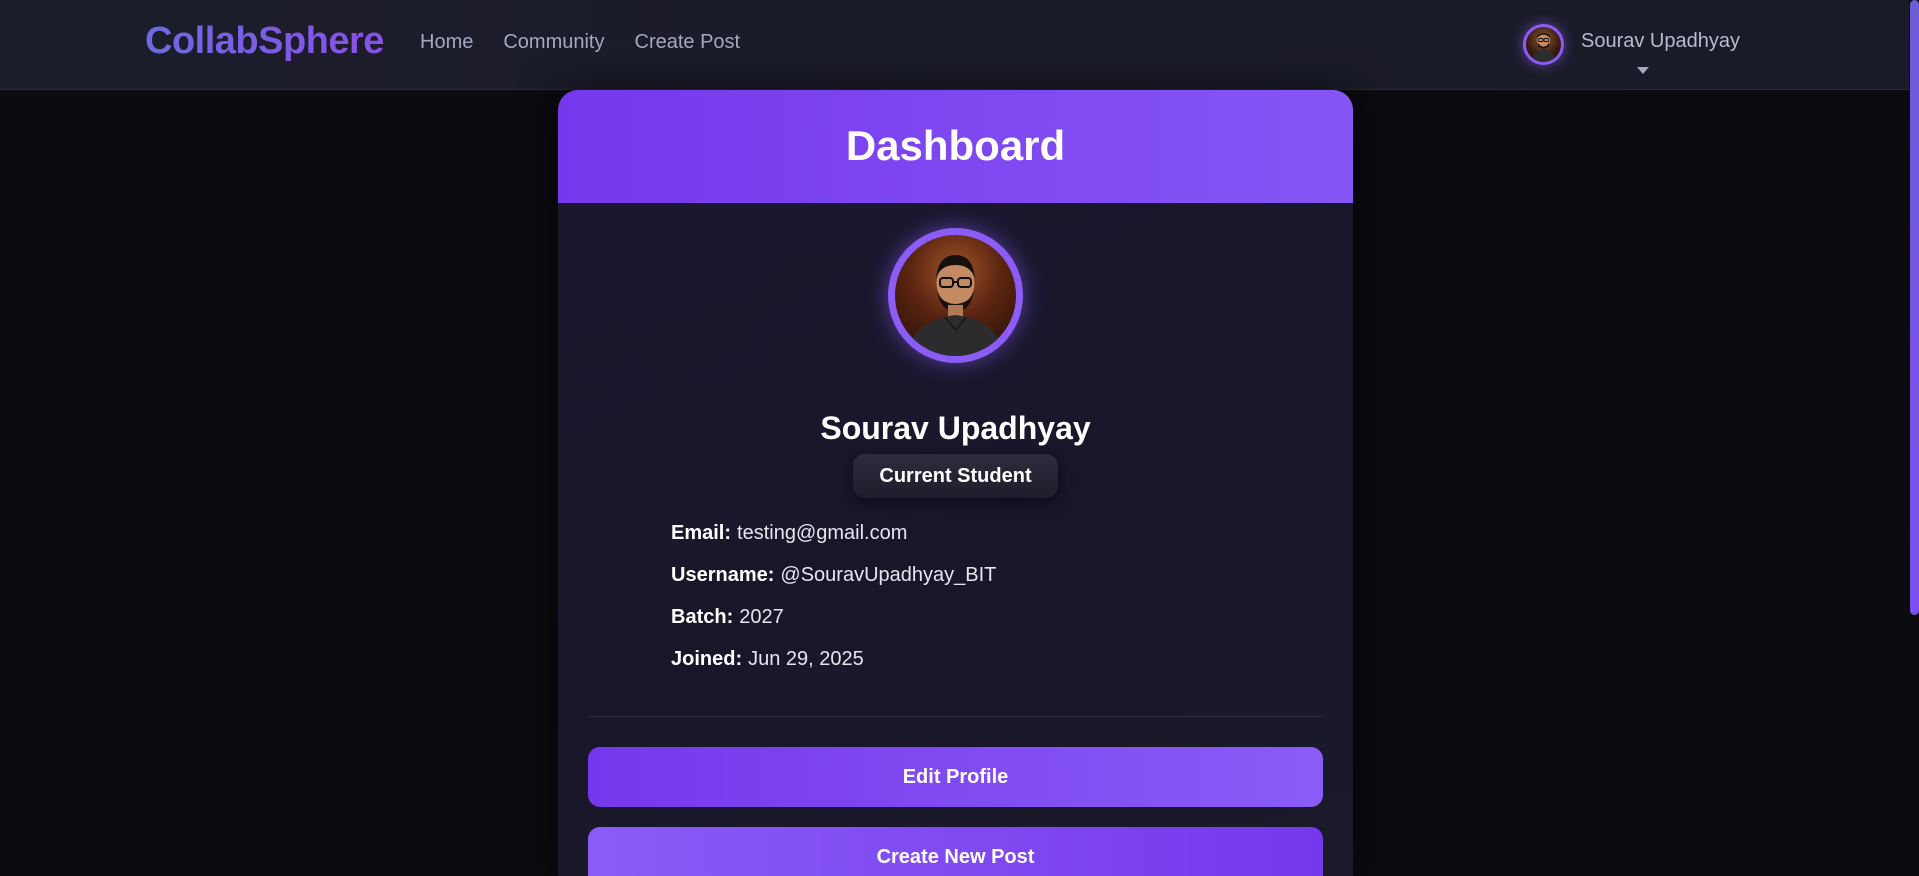 This screenshot has height=876, width=1919. What do you see at coordinates (888, 575) in the screenshot?
I see `info-value: @SouravUpadhyay_BIT` at bounding box center [888, 575].